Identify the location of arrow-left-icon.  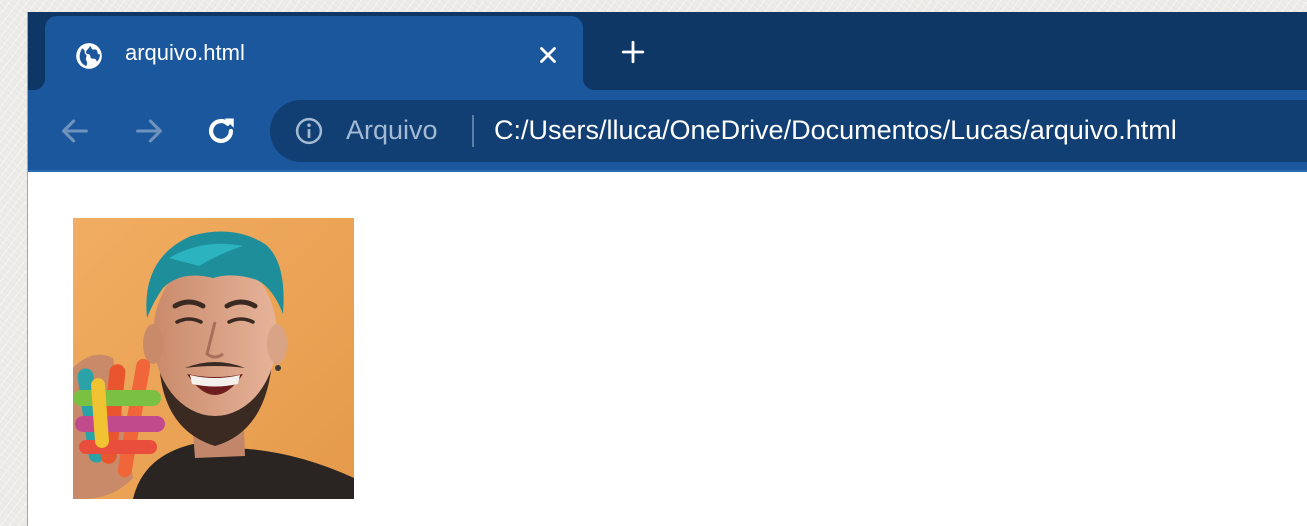
(75, 131).